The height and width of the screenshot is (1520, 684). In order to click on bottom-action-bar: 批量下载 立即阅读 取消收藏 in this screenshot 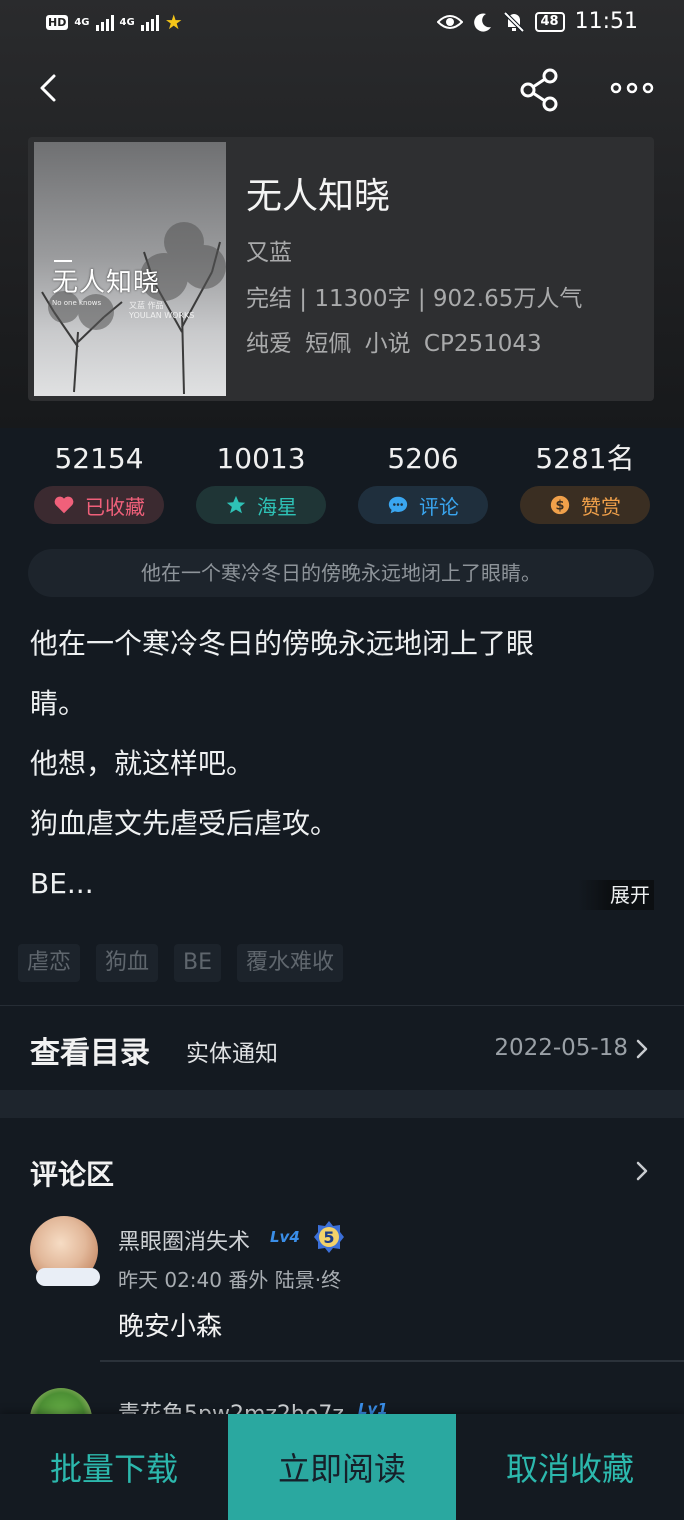, I will do `click(342, 1467)`.